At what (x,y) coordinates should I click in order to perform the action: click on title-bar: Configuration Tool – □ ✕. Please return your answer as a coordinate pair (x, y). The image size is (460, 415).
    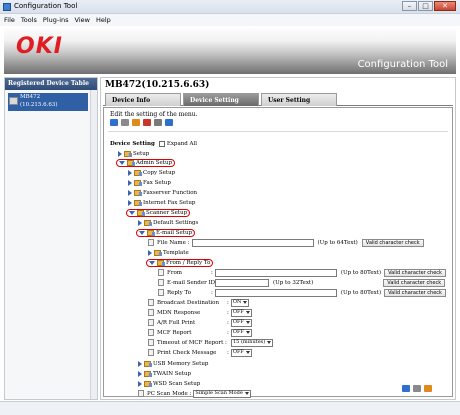
    Looking at the image, I should click on (230, 7).